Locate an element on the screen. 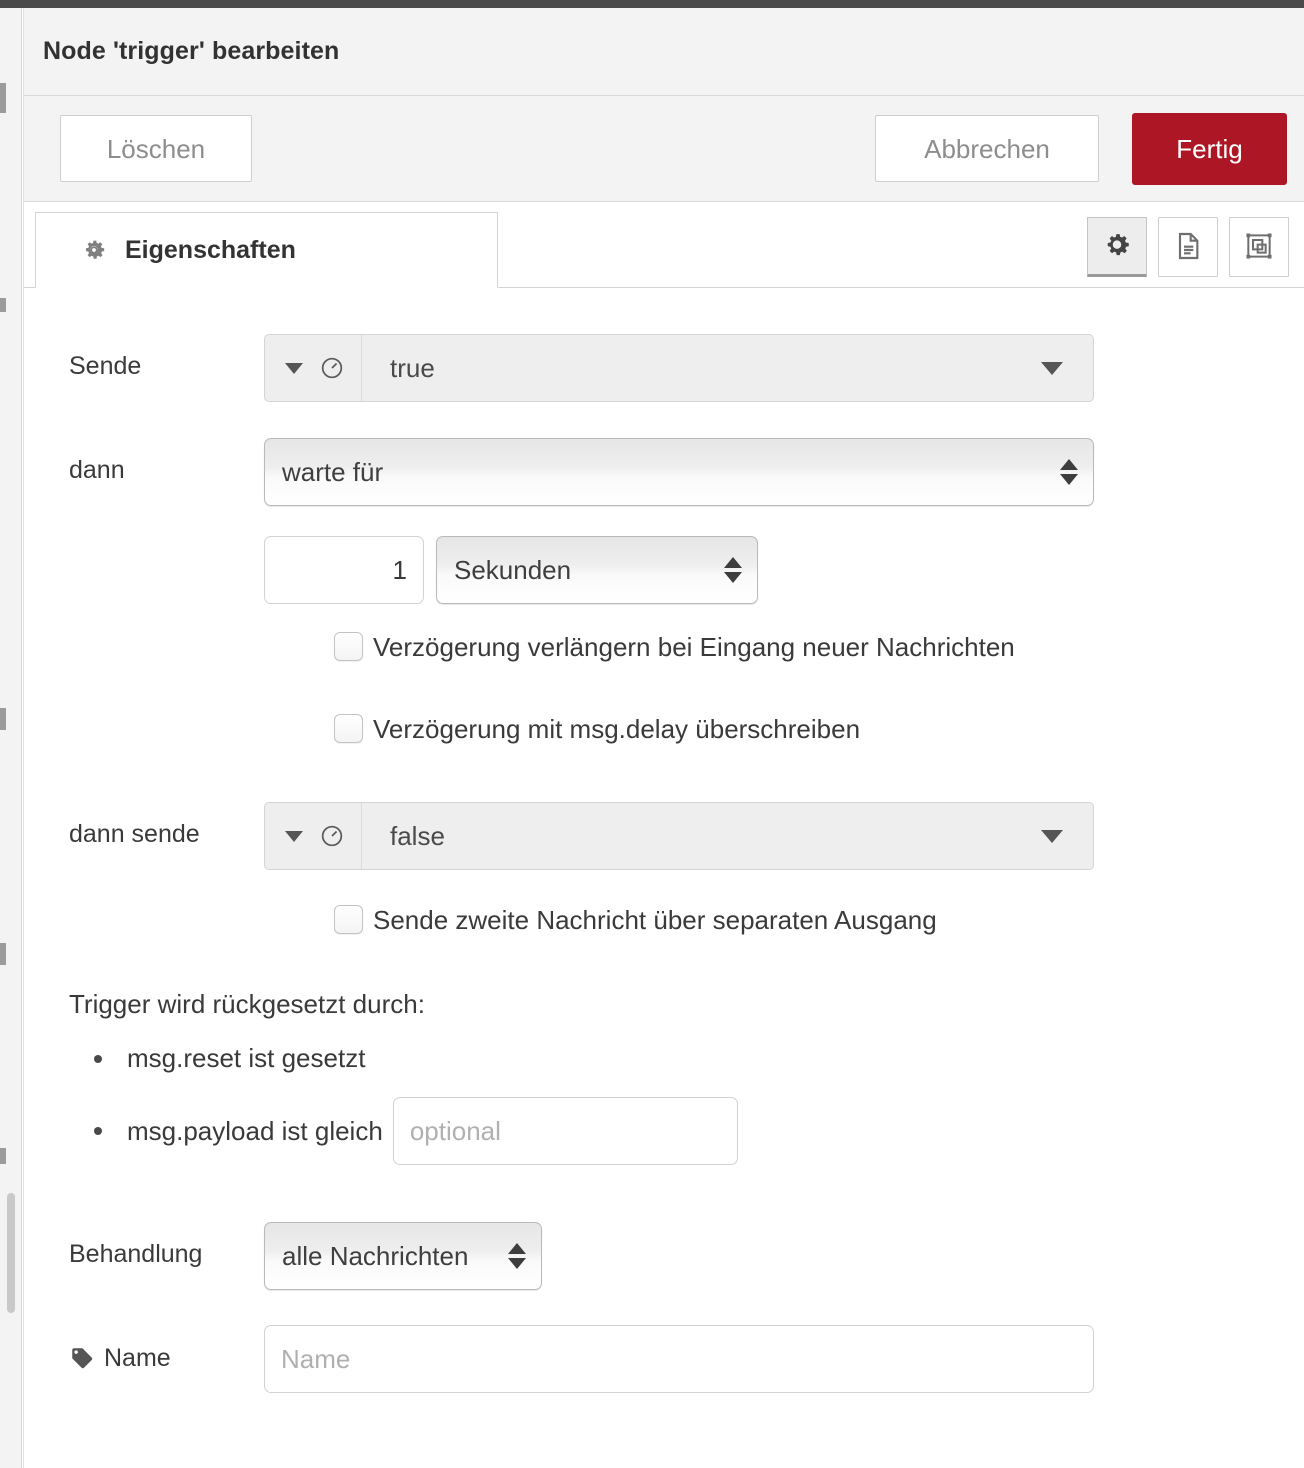  then-select: warte für is located at coordinates (679, 472).